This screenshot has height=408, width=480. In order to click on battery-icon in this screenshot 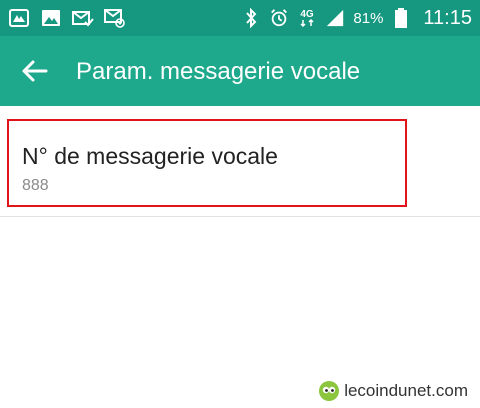, I will do `click(401, 18)`.